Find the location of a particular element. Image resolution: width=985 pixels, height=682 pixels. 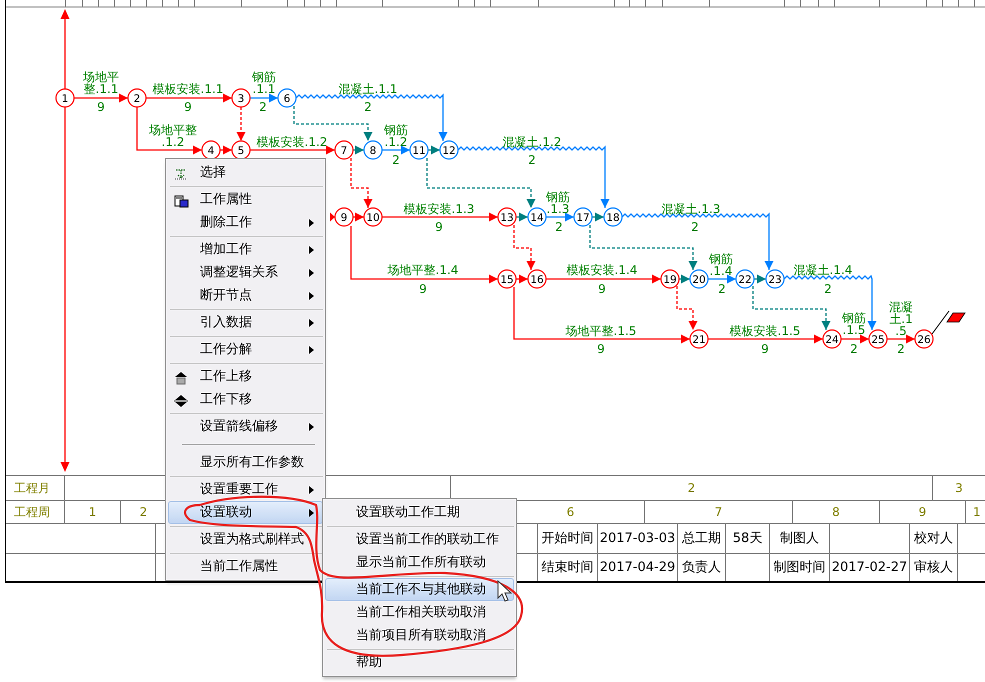

field-value: 2017-02-27 is located at coordinates (870, 567).